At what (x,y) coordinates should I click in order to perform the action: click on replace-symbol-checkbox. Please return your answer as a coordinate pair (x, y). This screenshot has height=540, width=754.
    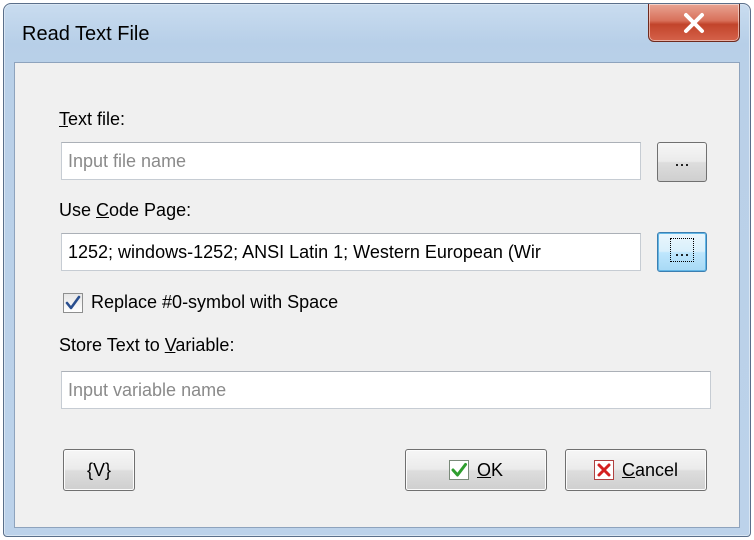
    Looking at the image, I should click on (73, 303).